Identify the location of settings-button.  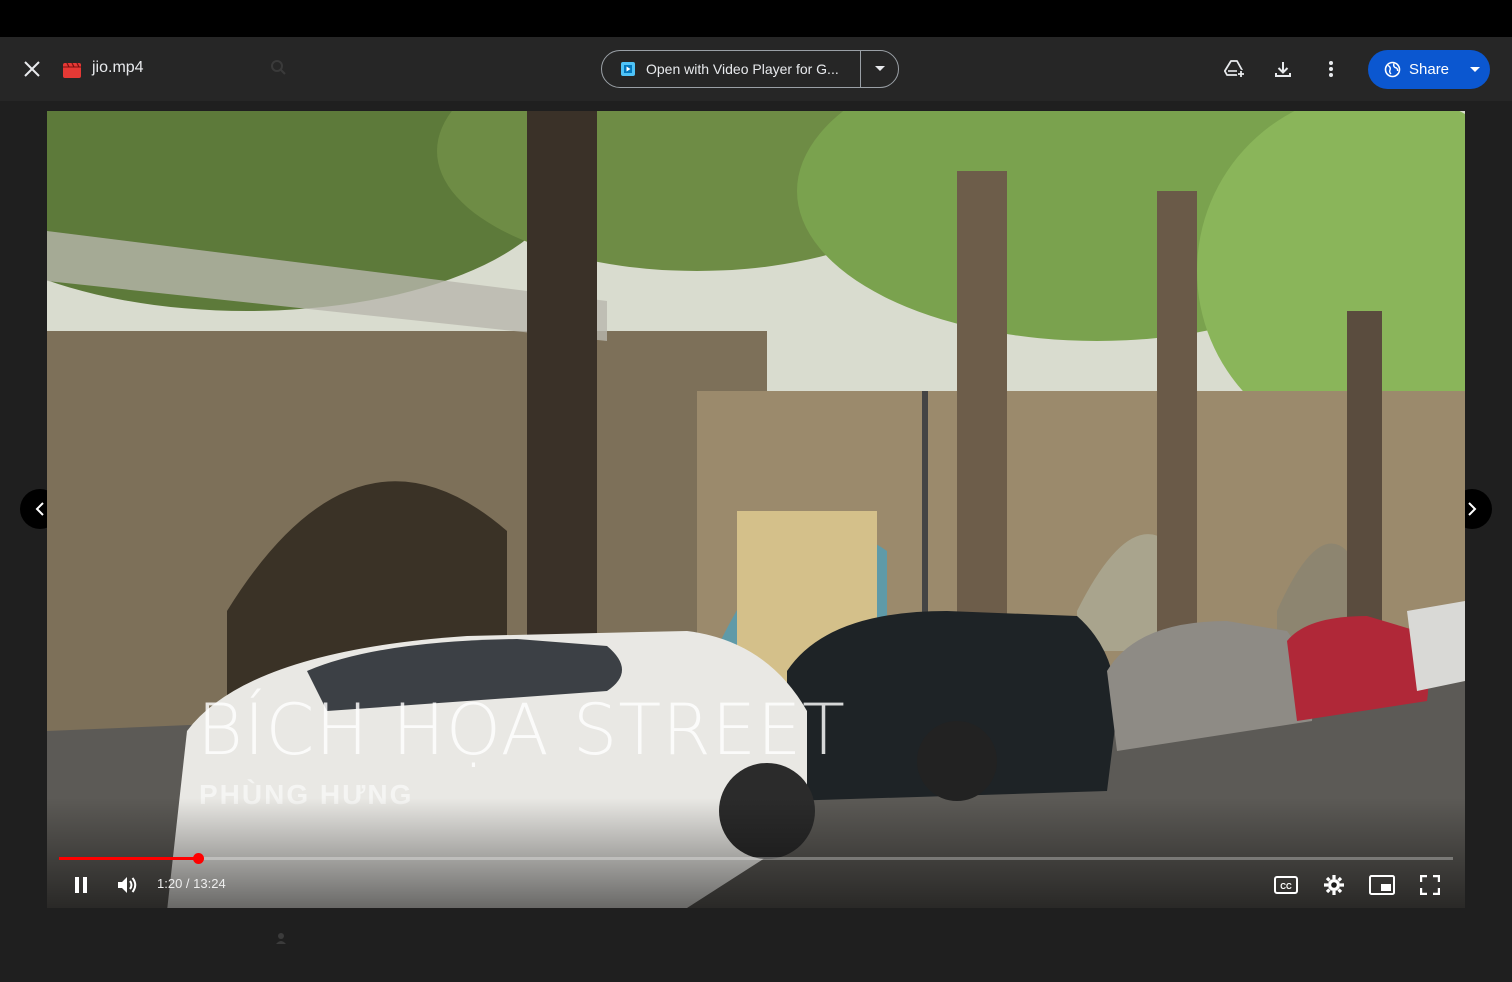
(1334, 885).